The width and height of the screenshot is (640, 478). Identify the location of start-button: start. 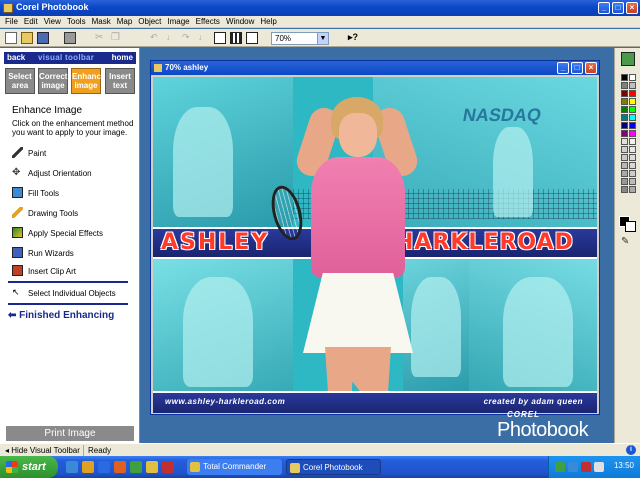
(29, 467).